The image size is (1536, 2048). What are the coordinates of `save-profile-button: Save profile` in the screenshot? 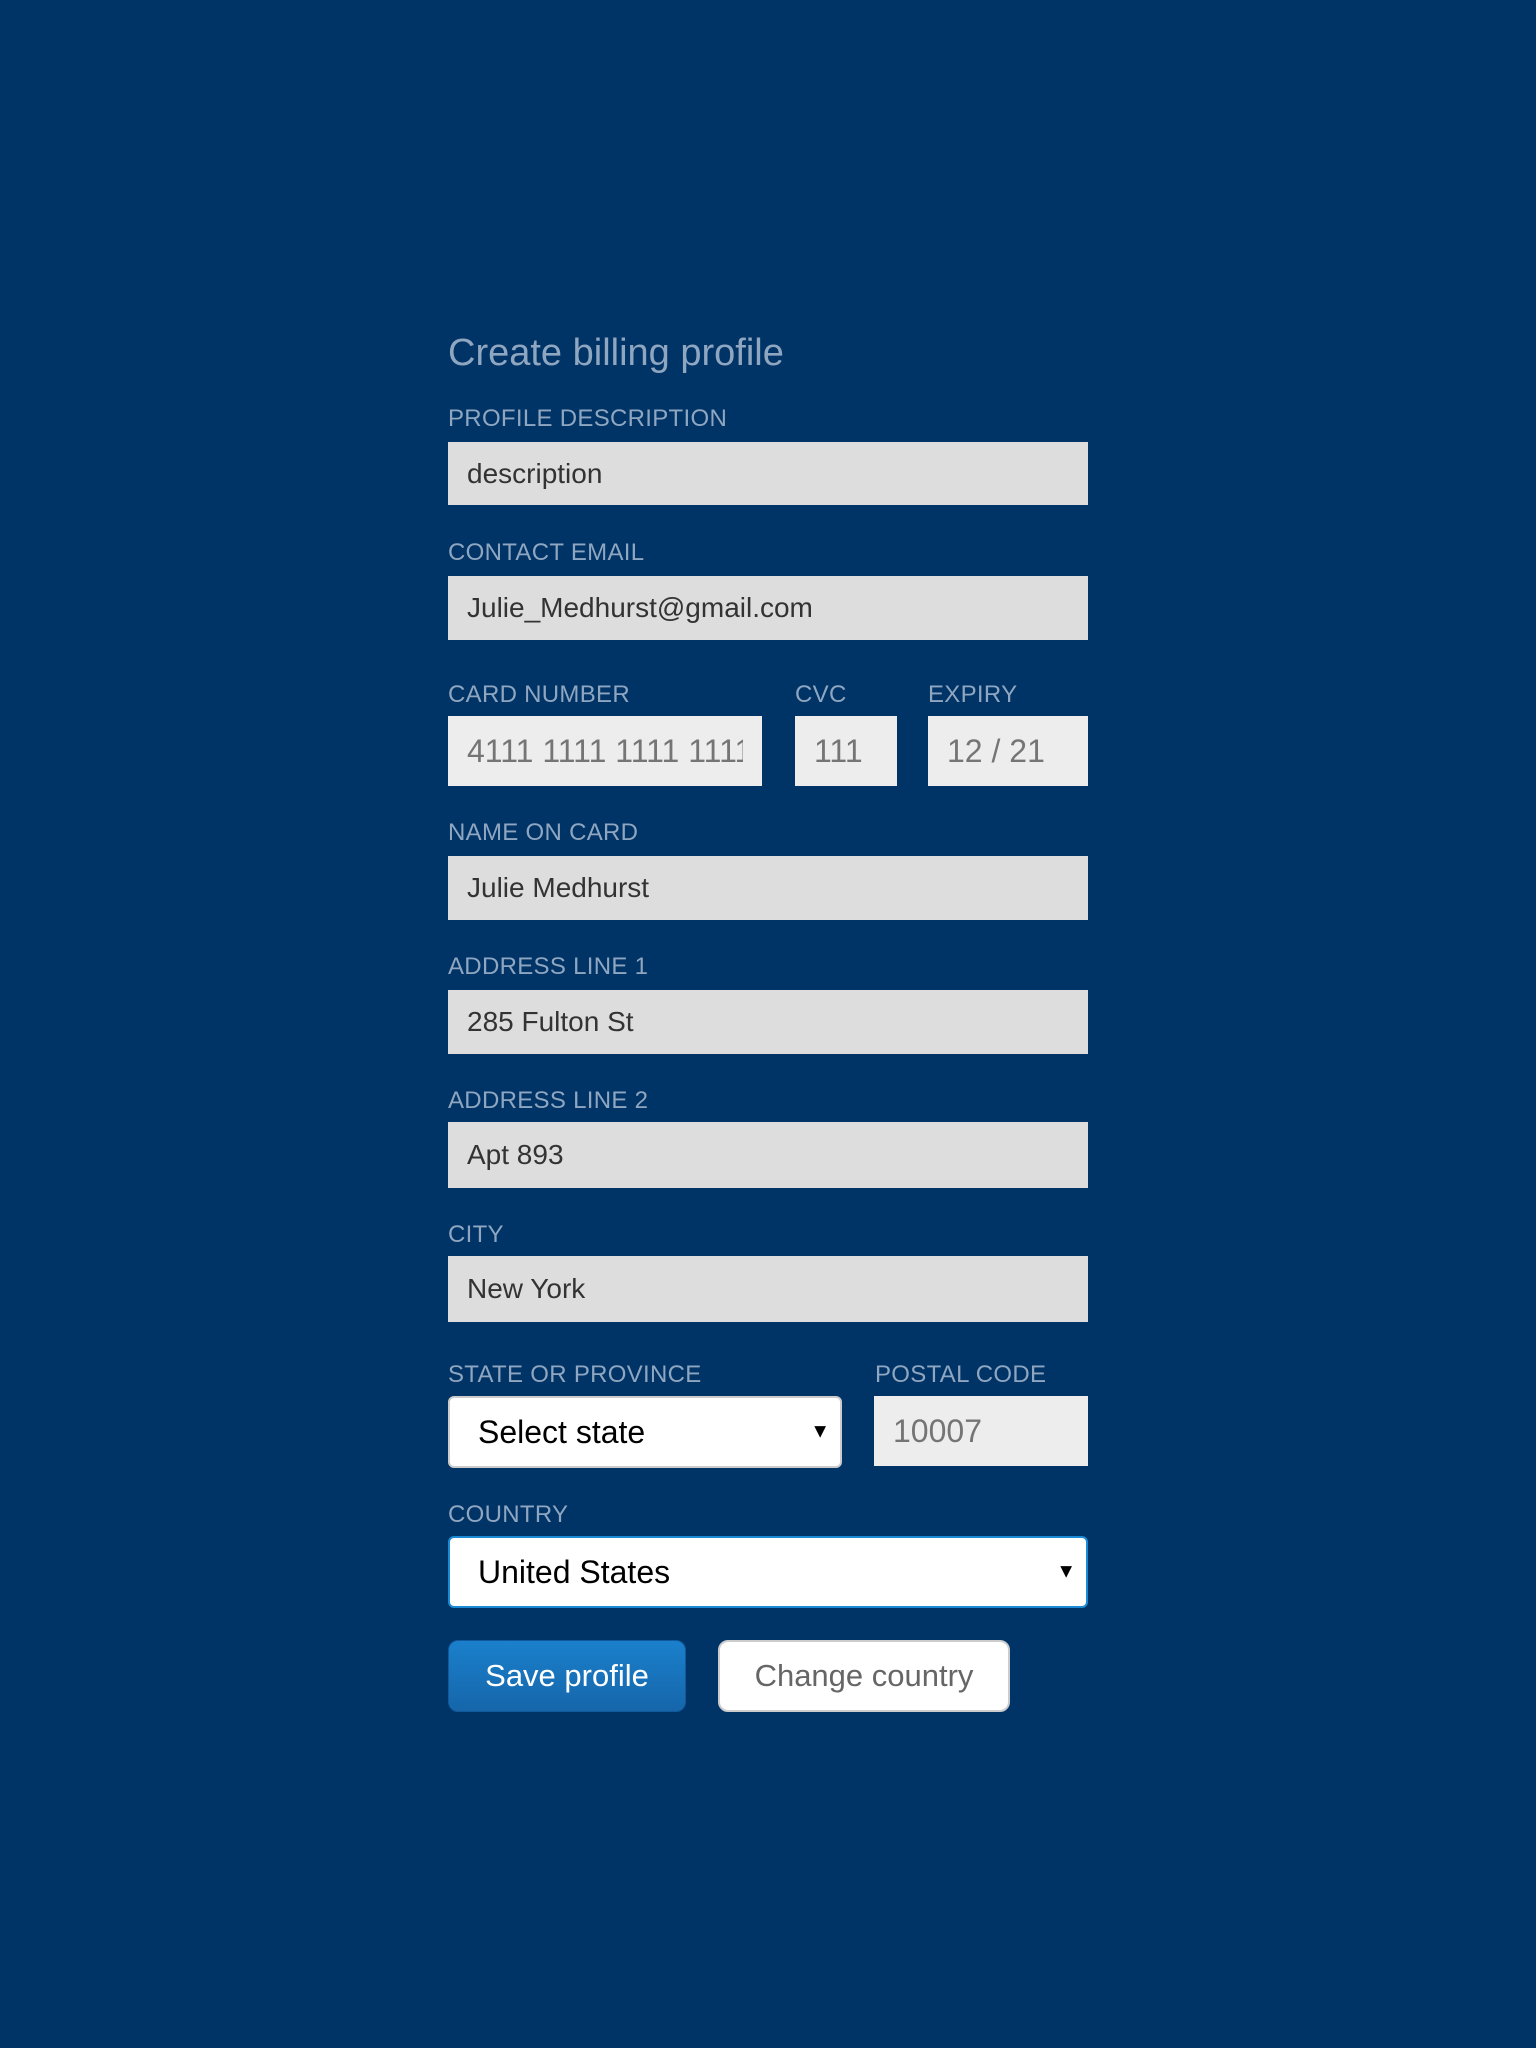 It's located at (567, 1676).